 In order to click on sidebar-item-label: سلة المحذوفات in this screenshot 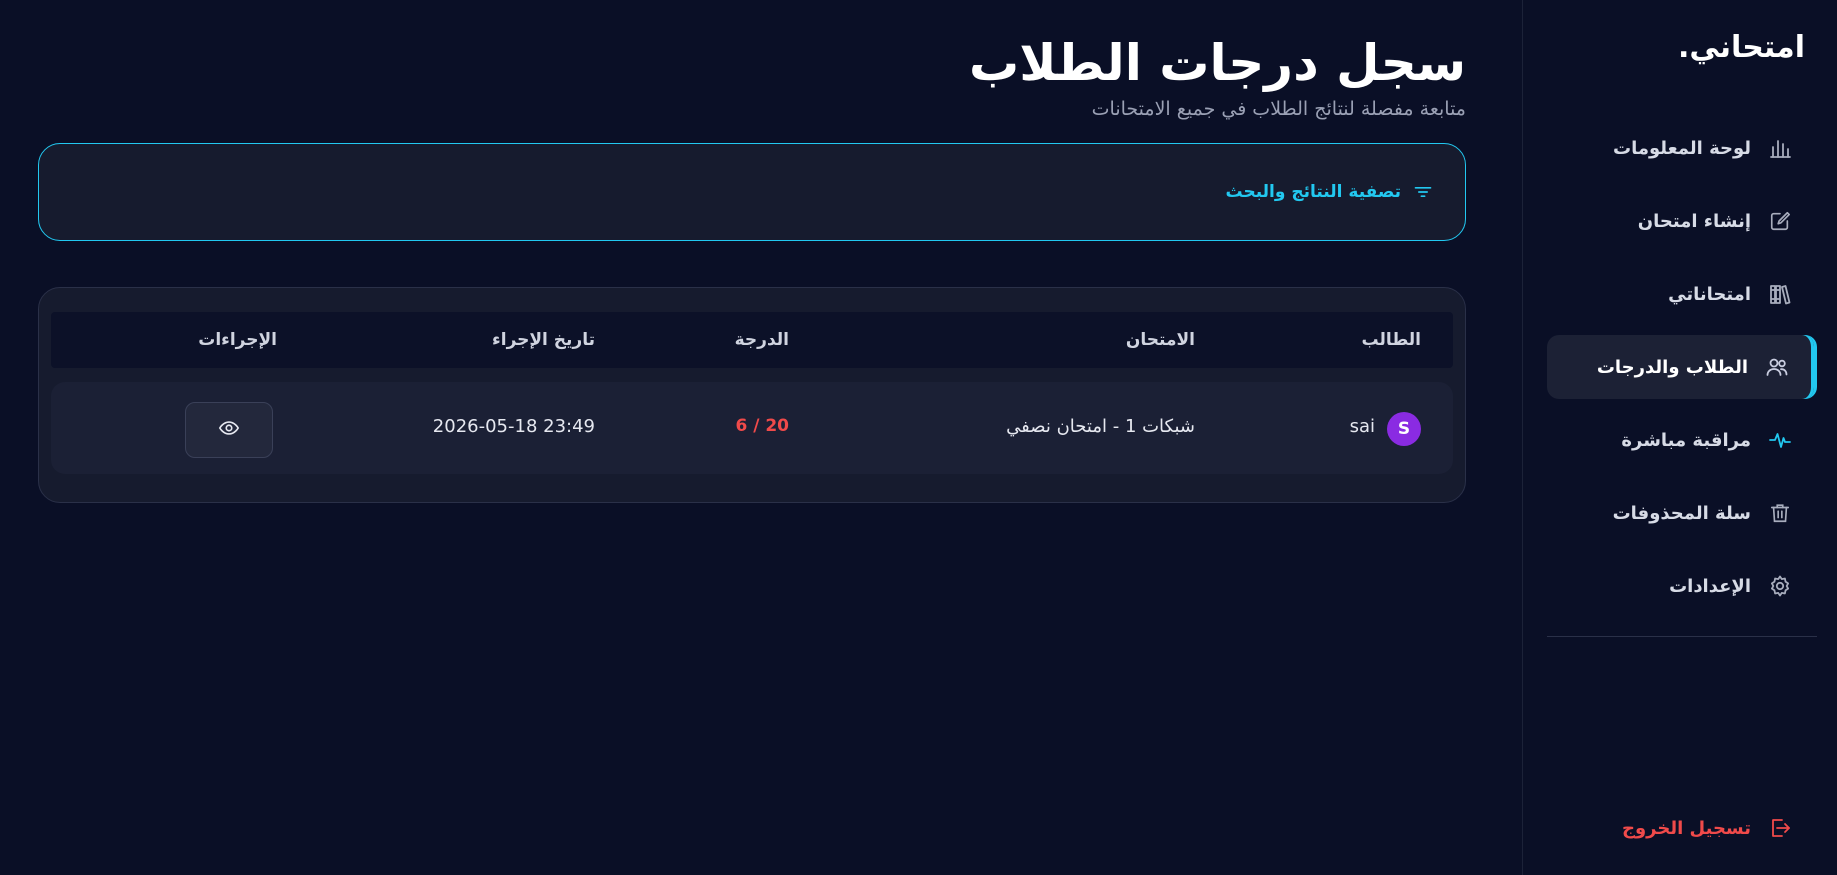, I will do `click(1681, 513)`.